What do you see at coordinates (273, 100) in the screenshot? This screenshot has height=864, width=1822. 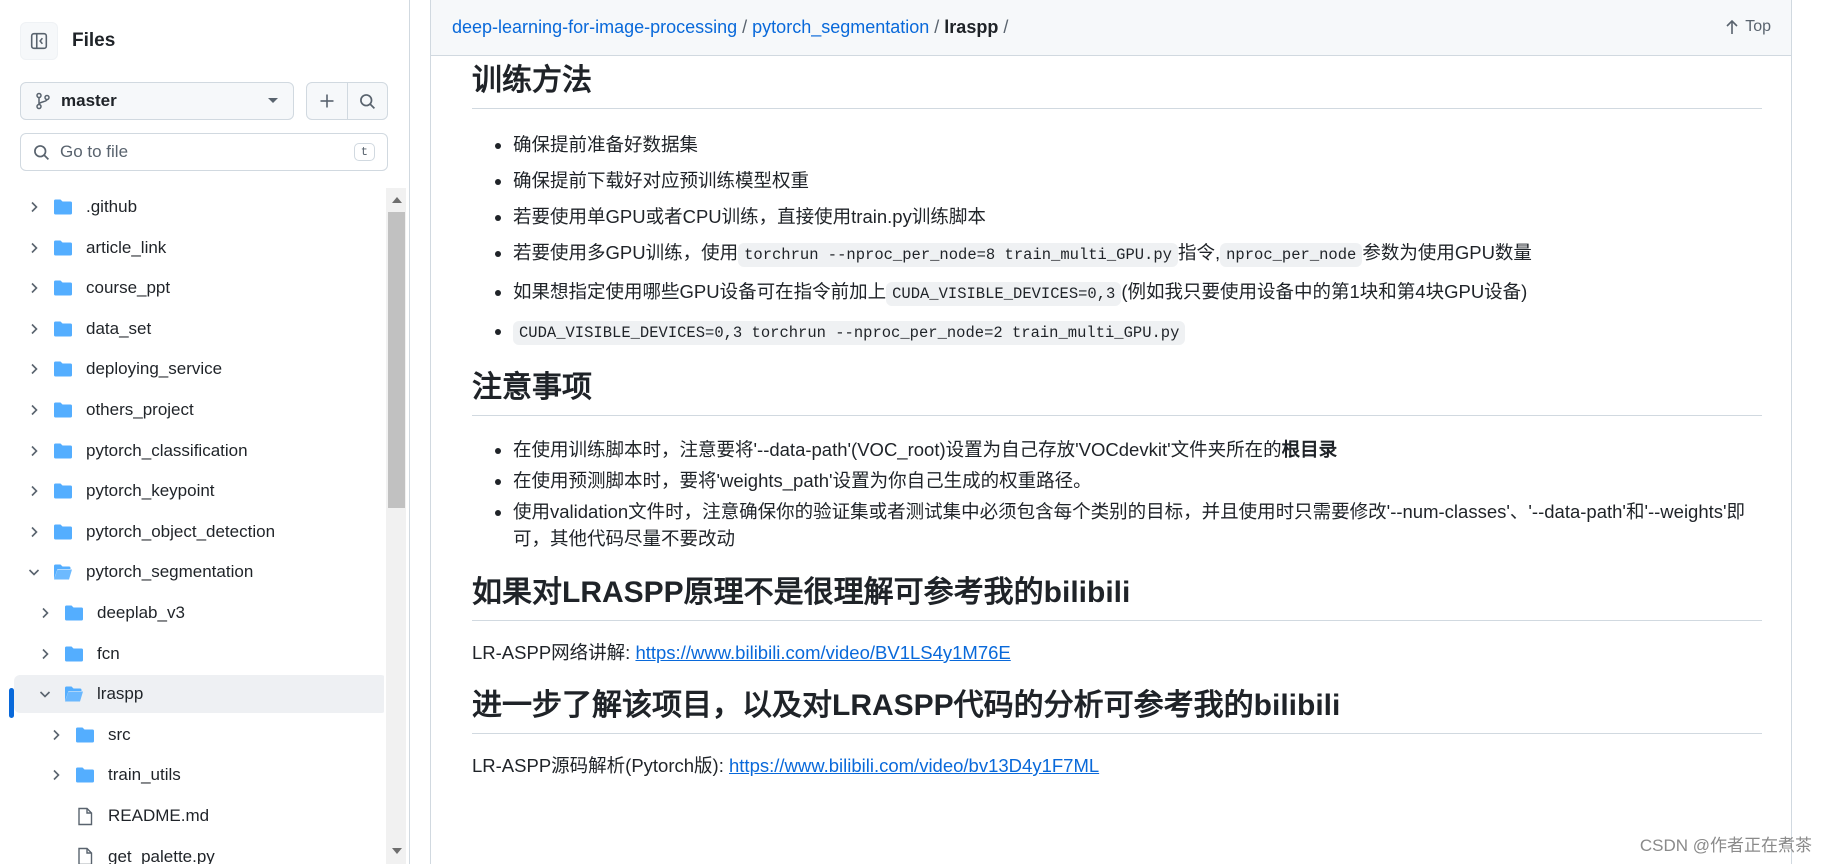 I see `caret-down-icon` at bounding box center [273, 100].